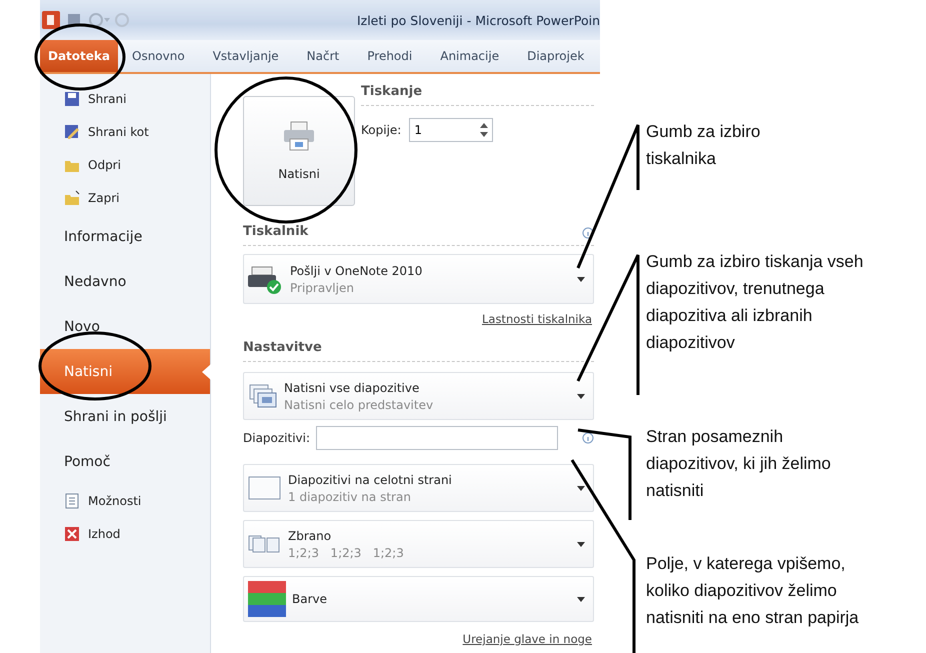  What do you see at coordinates (418, 599) in the screenshot?
I see `settings-dropdown: Barve` at bounding box center [418, 599].